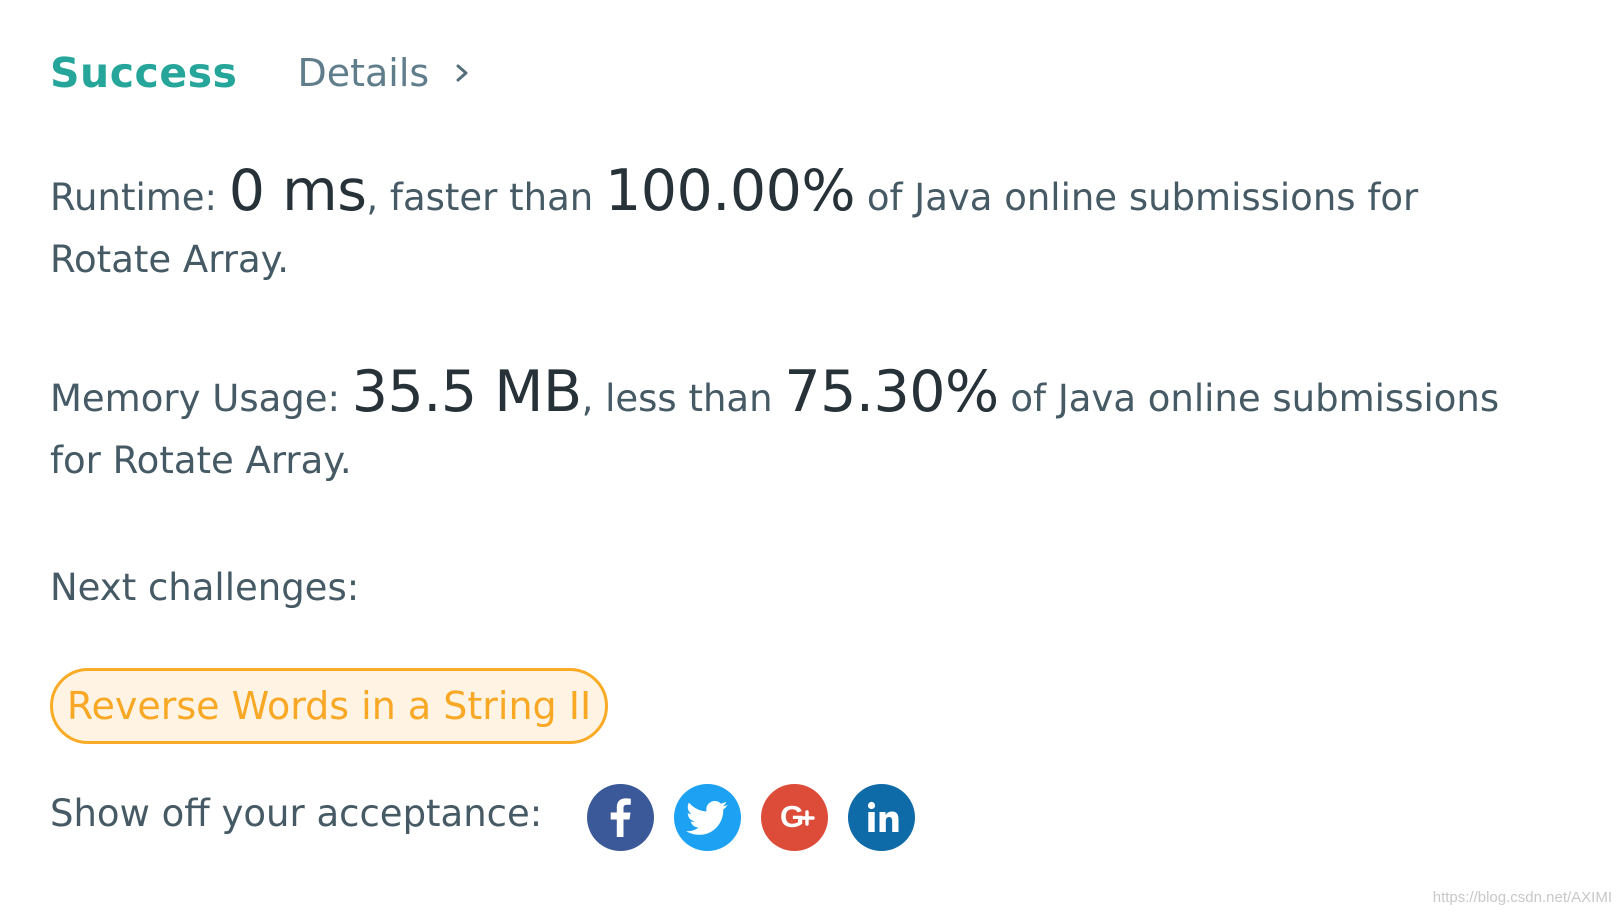 The width and height of the screenshot is (1622, 914). Describe the element at coordinates (144, 73) in the screenshot. I see `status-label: Success` at that location.